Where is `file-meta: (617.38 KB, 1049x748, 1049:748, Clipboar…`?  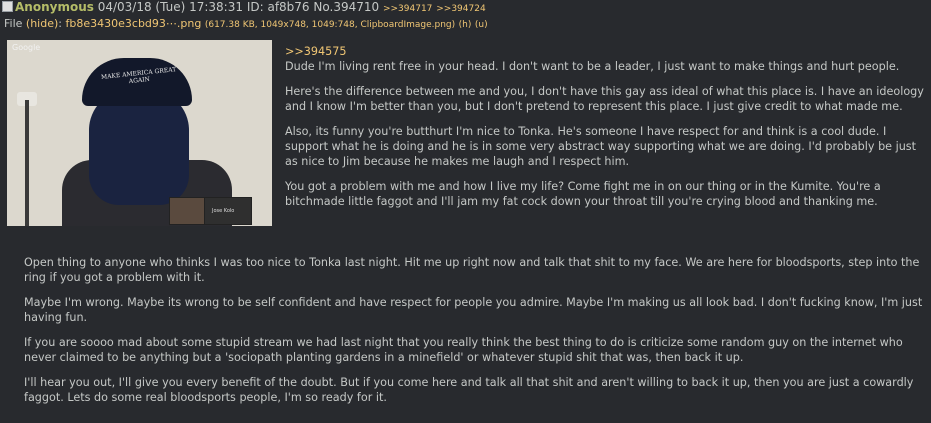
file-meta: (617.38 KB, 1049x748, 1049:748, Clipboar… is located at coordinates (330, 25).